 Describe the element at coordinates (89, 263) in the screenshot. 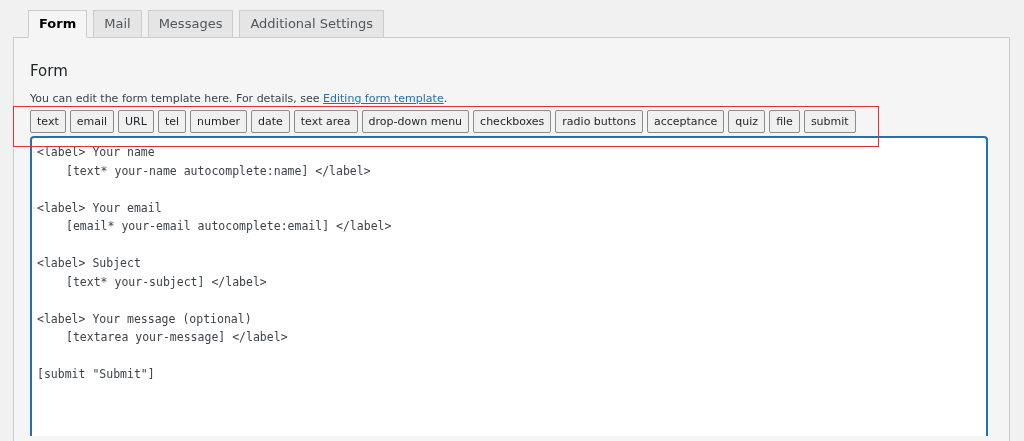

I see `code-line: <label> Subject` at that location.